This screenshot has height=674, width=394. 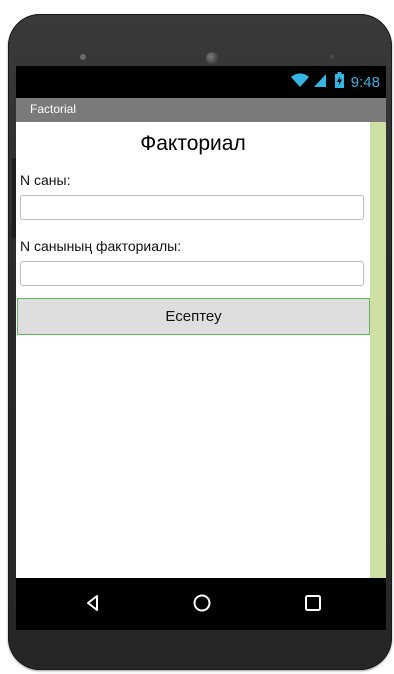 I want to click on page-title: Факториал, so click(x=193, y=143).